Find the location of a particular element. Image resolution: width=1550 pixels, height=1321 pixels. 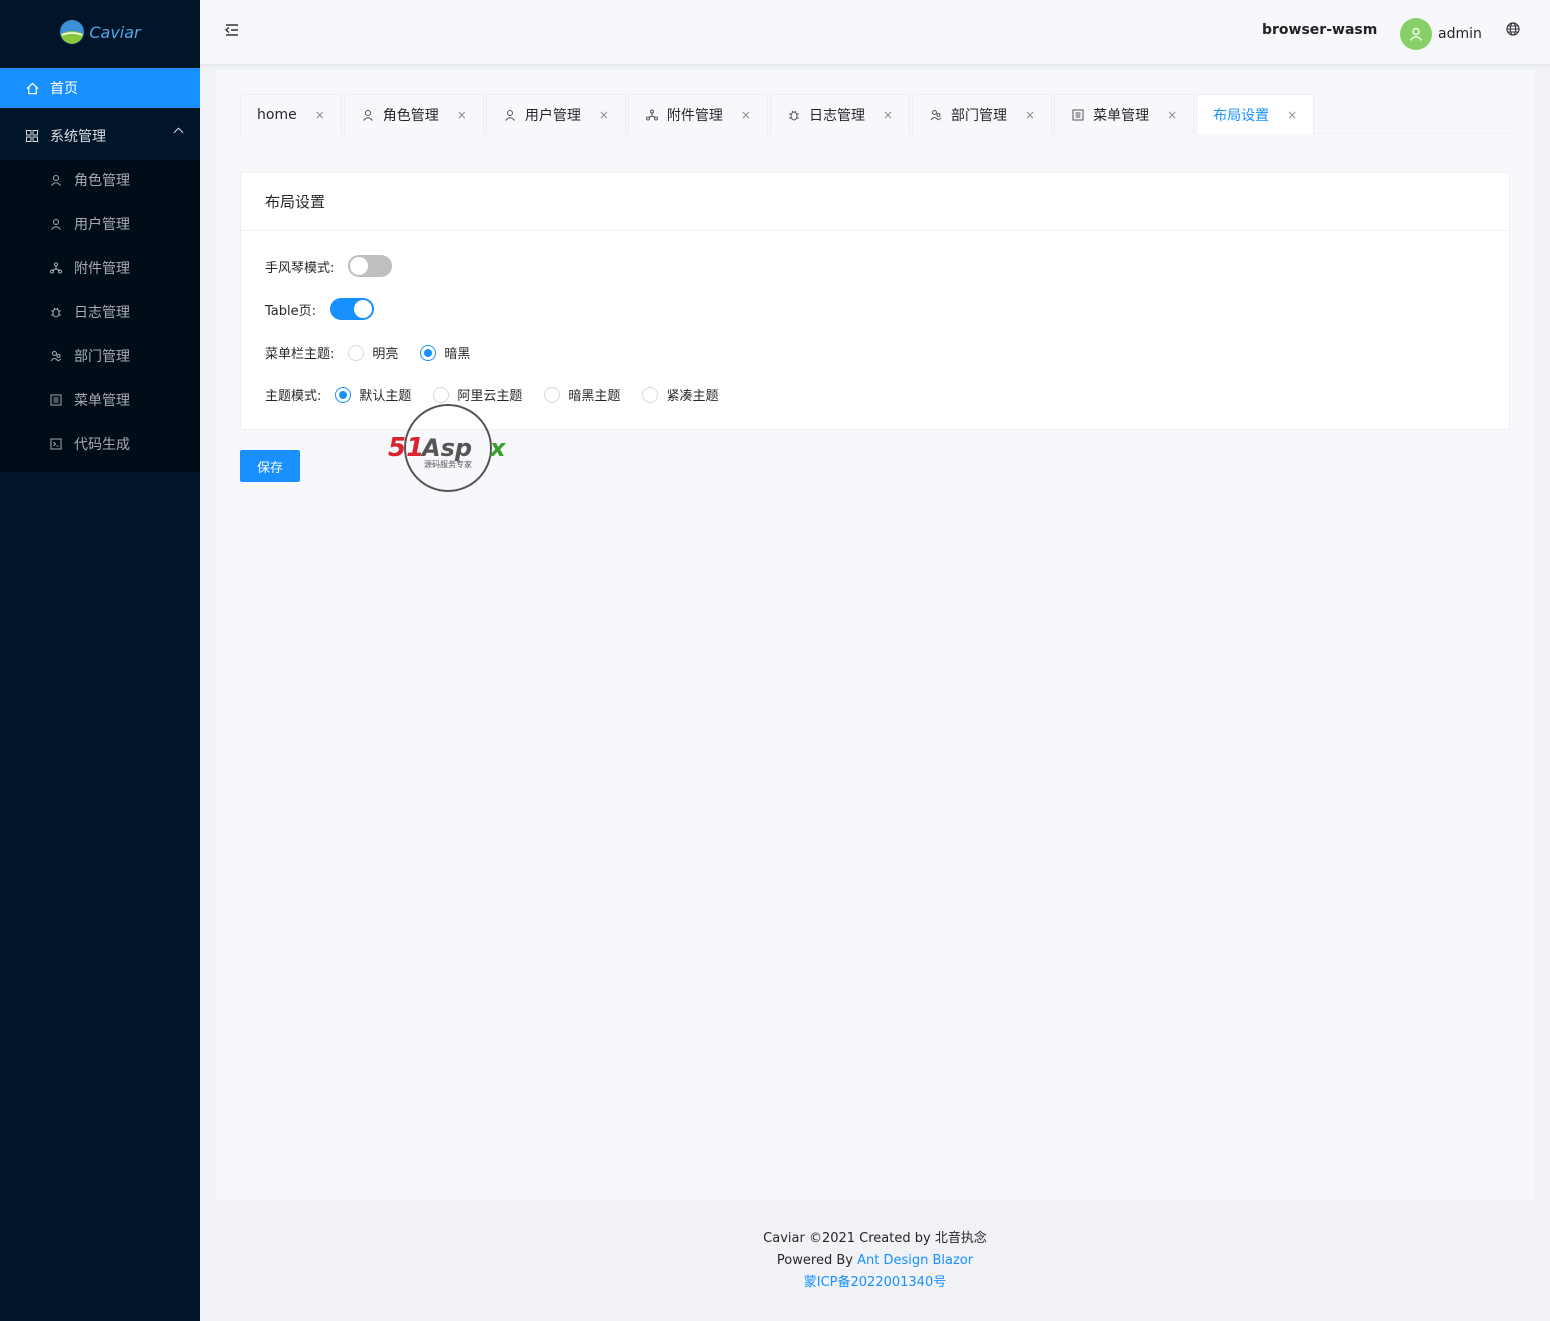

sidebar-submenu: 角色管理 用户管理 附件管理 日志管理 部门管理 菜单管理 代码生成 is located at coordinates (100, 316).